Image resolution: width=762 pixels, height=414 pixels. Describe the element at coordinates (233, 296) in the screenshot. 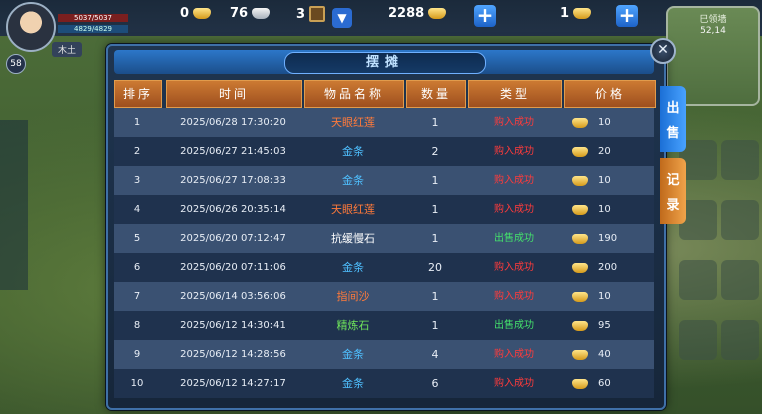

I see `row-time: 2025/06/14 03:56:06` at that location.